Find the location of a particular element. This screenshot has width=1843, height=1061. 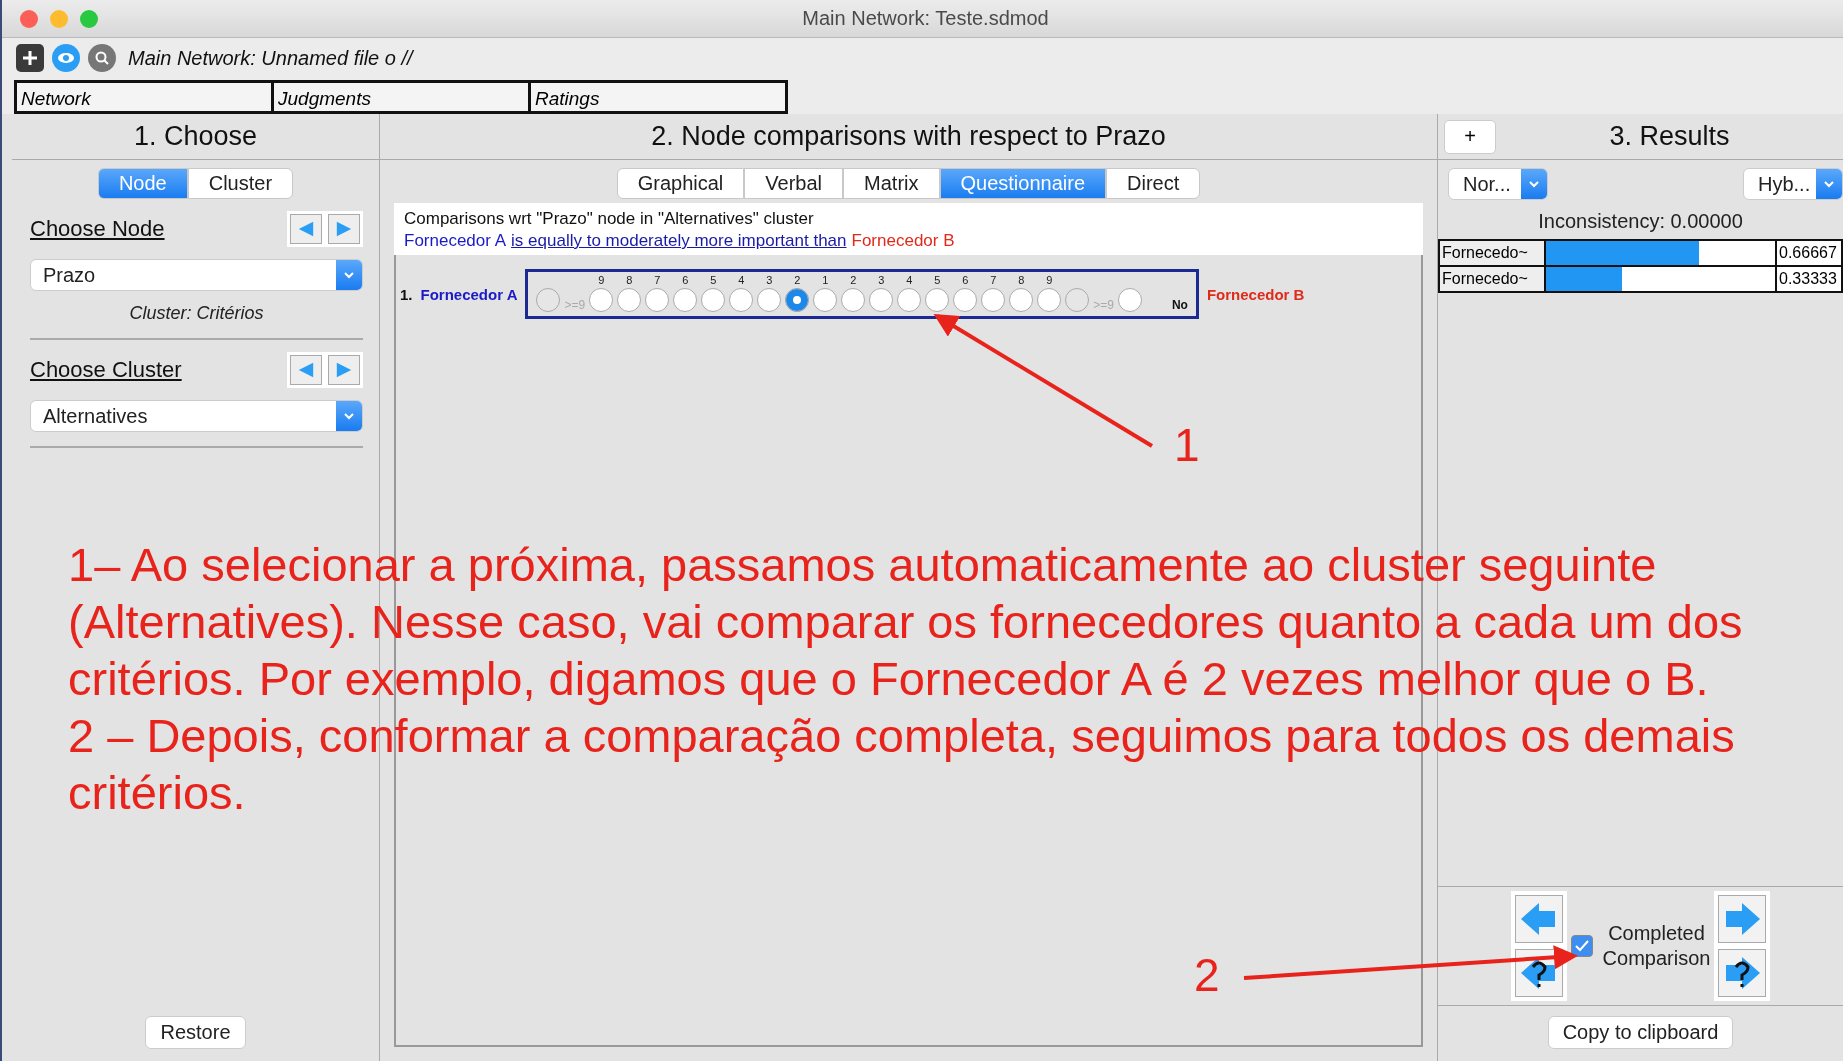

comparison-tab: Matrix is located at coordinates (891, 183).